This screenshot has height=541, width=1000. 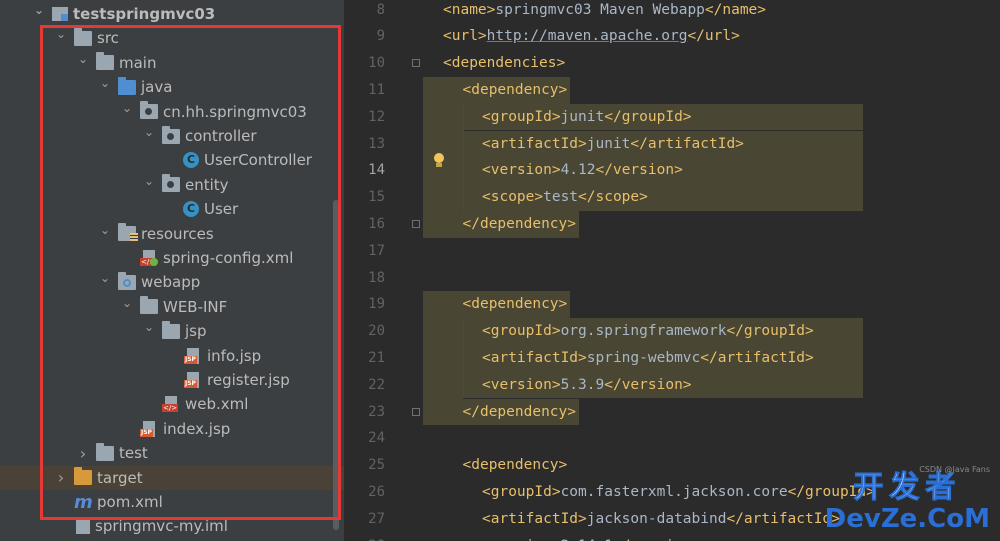 I want to click on intention-bulb-icon, so click(x=439, y=160).